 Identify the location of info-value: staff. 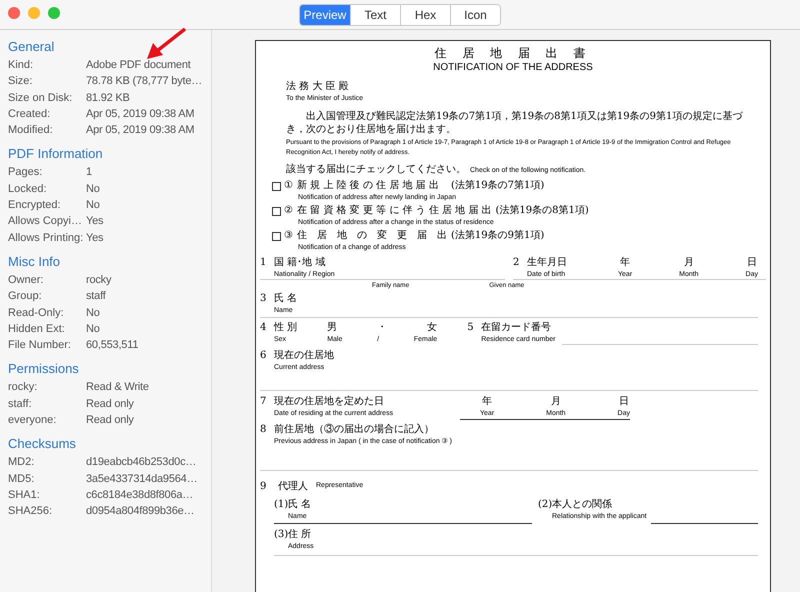
(96, 296).